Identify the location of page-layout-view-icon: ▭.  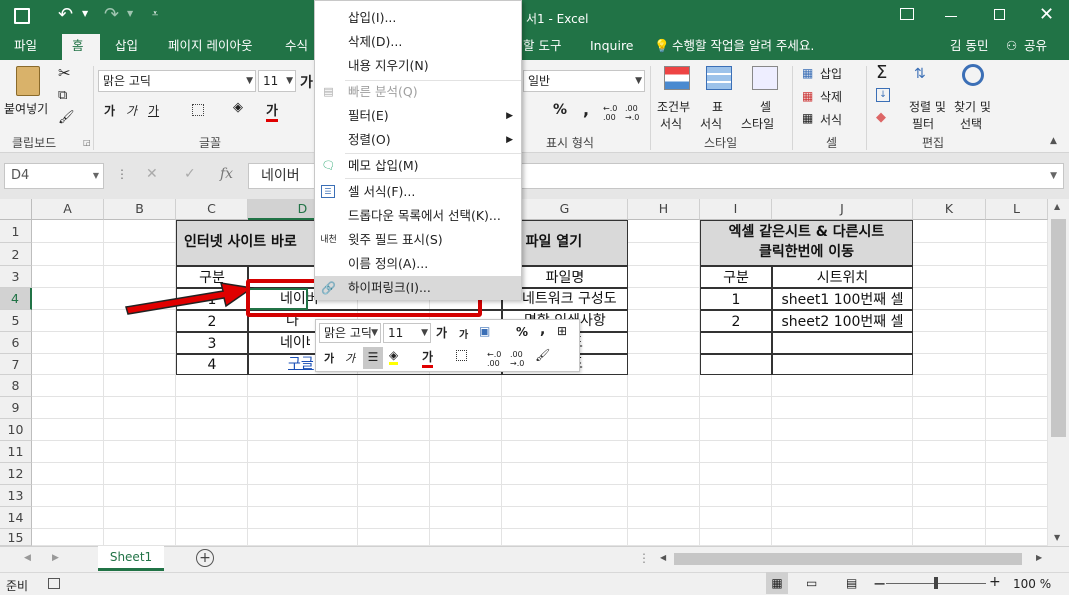
(811, 583).